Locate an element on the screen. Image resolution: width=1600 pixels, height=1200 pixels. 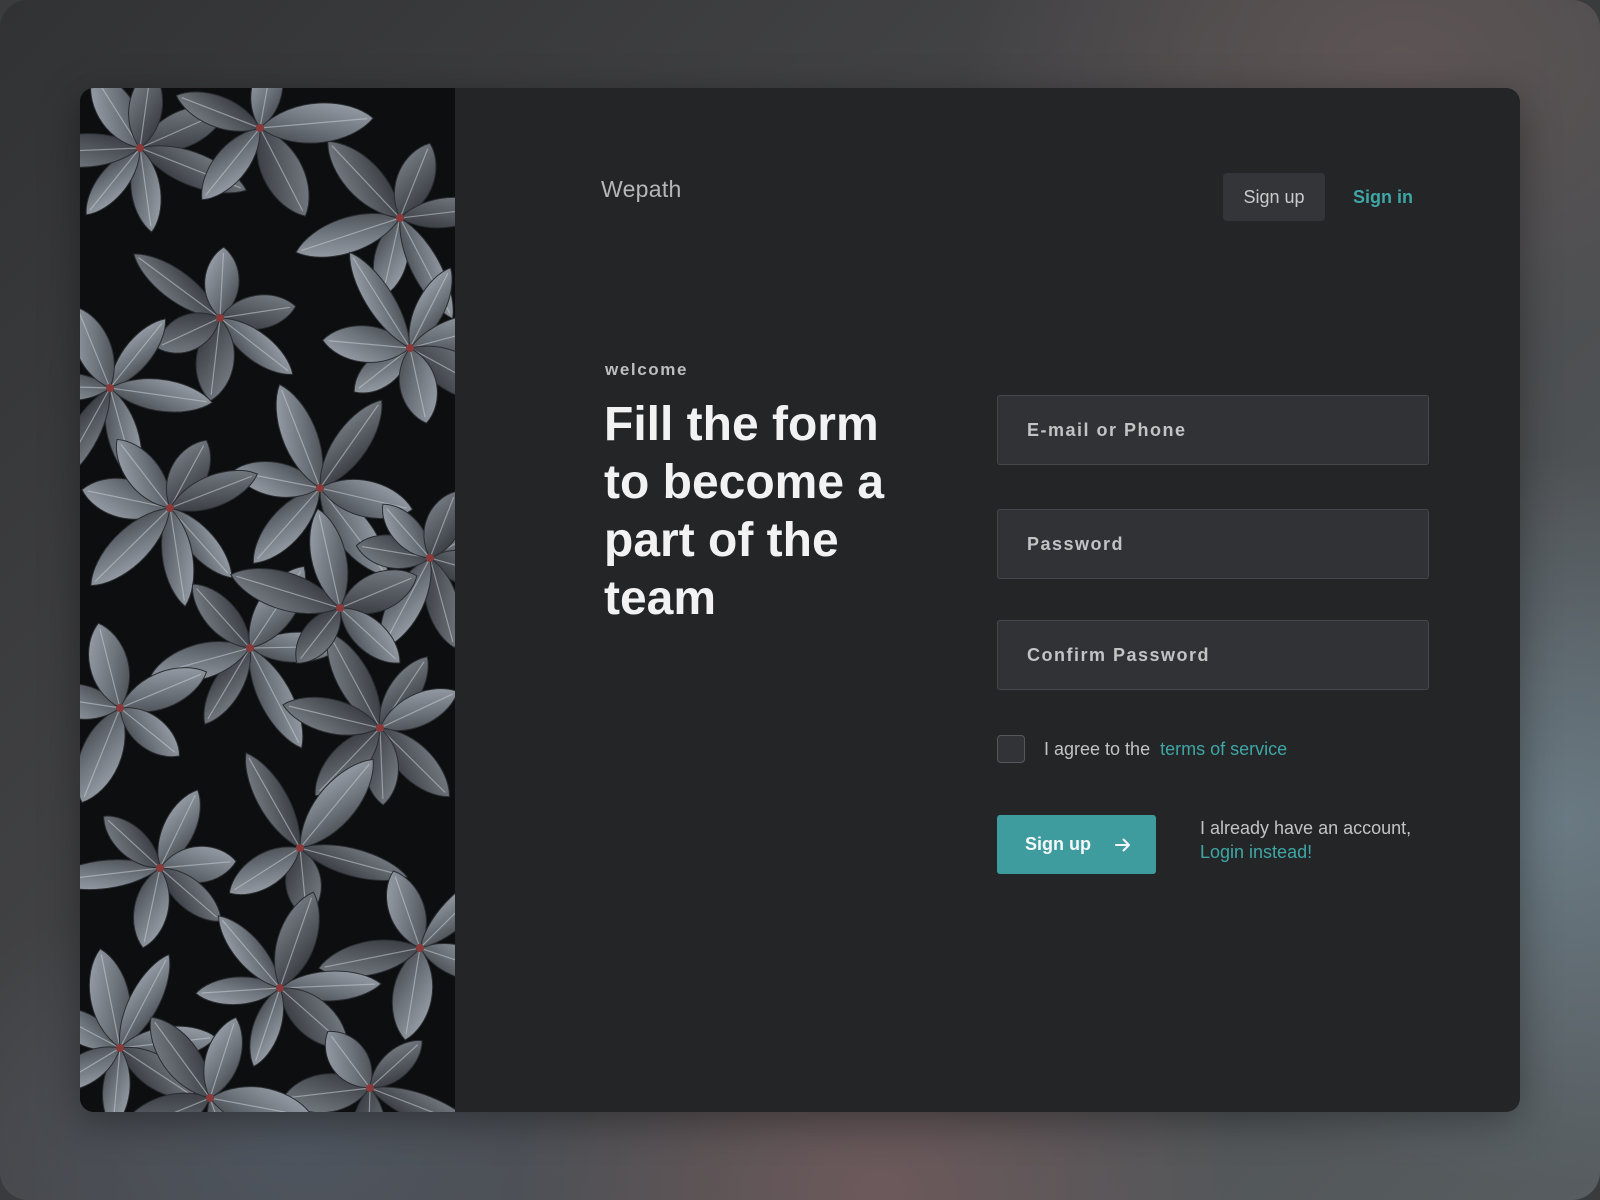
brand-logo: Wepath is located at coordinates (641, 189).